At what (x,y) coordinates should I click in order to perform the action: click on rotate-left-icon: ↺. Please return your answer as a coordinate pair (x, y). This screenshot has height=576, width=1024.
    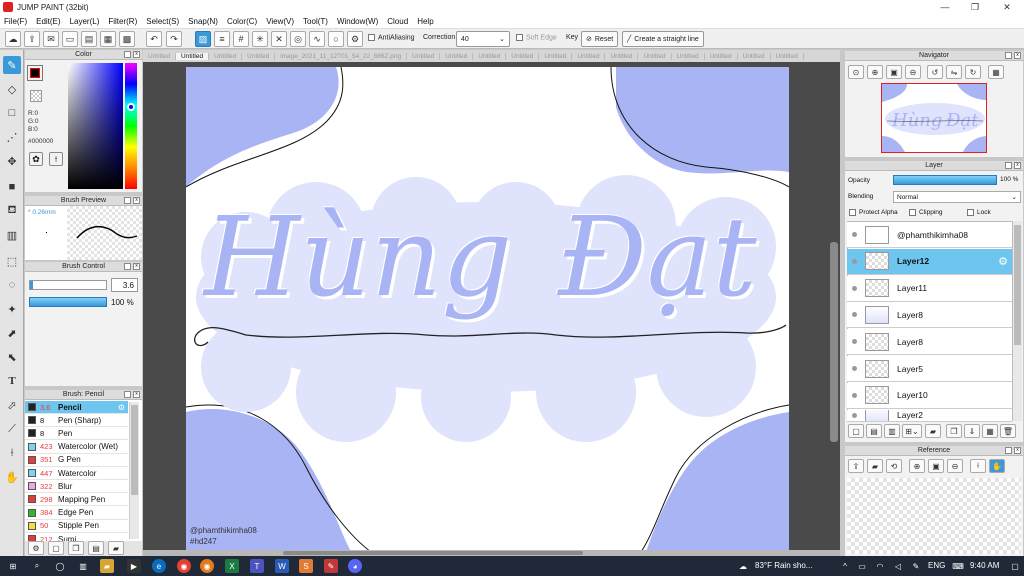
    Looking at the image, I should click on (935, 72).